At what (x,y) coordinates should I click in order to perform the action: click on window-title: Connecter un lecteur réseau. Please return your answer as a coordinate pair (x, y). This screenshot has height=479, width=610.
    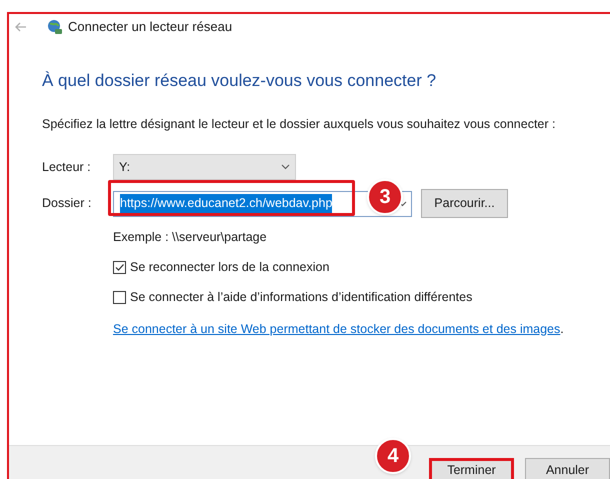
    Looking at the image, I should click on (150, 27).